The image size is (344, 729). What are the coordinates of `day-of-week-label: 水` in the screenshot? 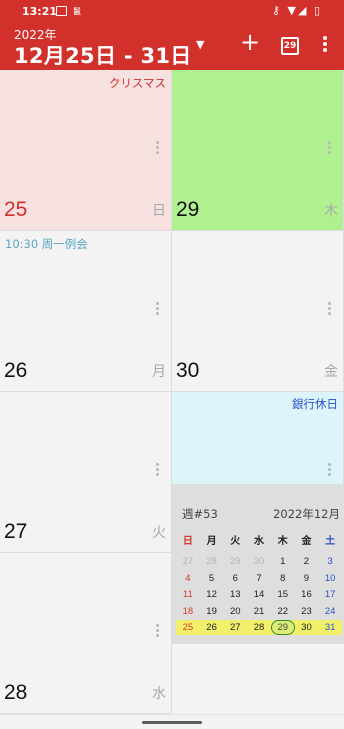 It's located at (159, 694).